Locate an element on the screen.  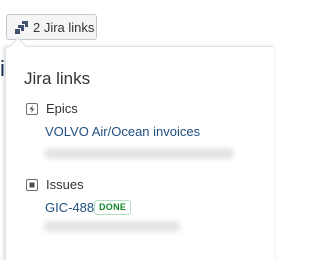
issue-summary-redacted is located at coordinates (112, 226).